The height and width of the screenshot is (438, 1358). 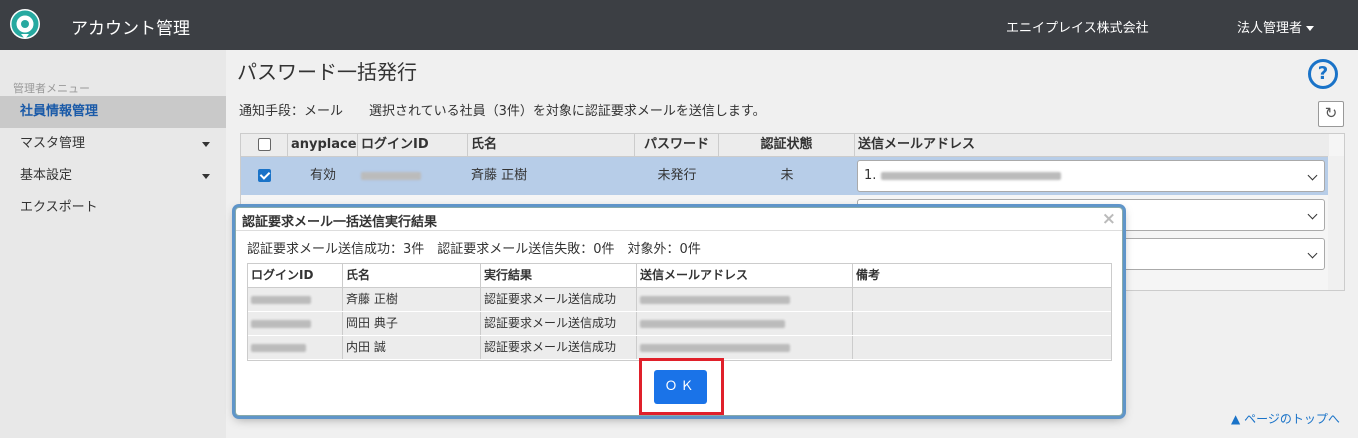 I want to click on result-row: 岡田 典子 認証要求メール送信成功, so click(x=679, y=324).